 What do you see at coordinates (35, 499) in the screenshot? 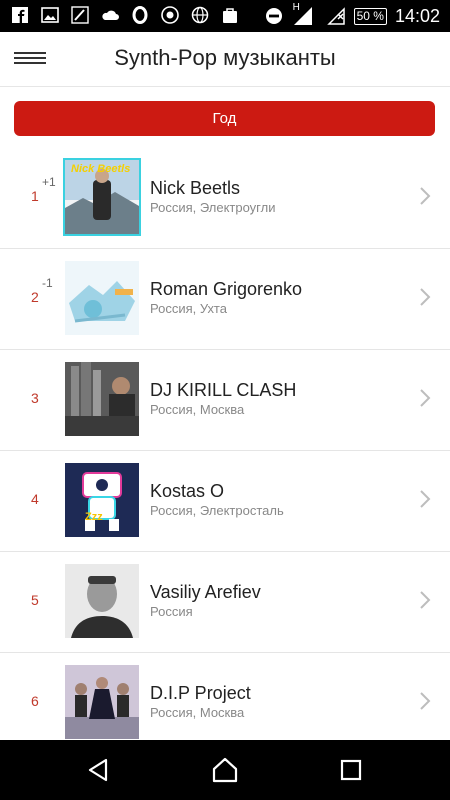
I see `rank-number: 4` at bounding box center [35, 499].